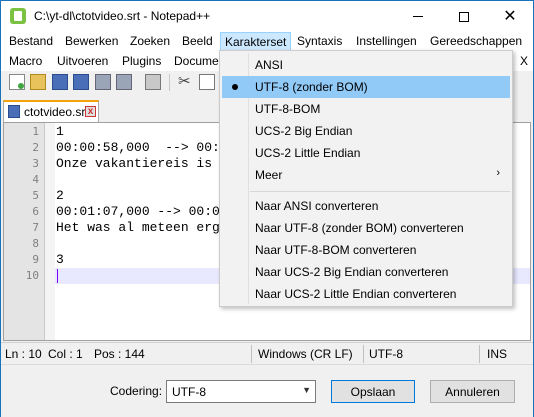 This screenshot has width=534, height=417. Describe the element at coordinates (119, 354) in the screenshot. I see `status-position: Pos : 144` at that location.